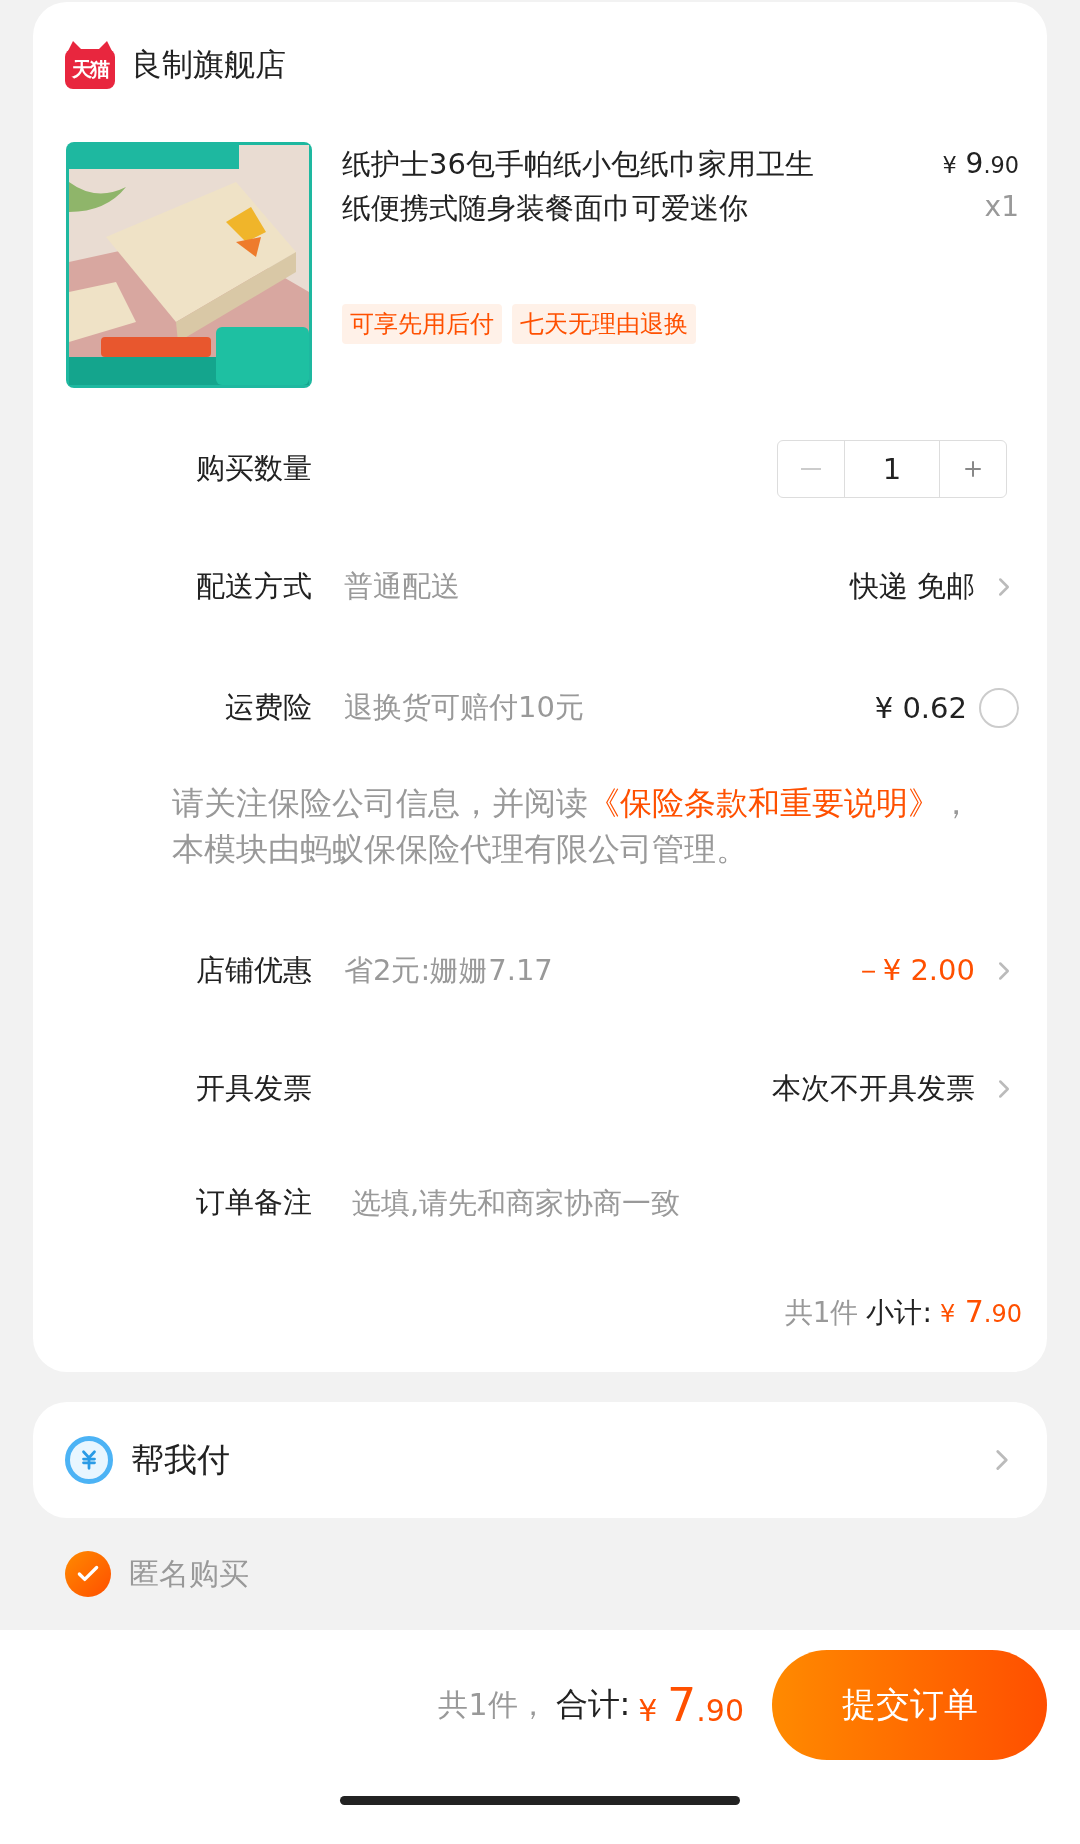 Image resolution: width=1080 pixels, height=1844 pixels. I want to click on option-row: 开具发票 本次不开具发票, so click(540, 1089).